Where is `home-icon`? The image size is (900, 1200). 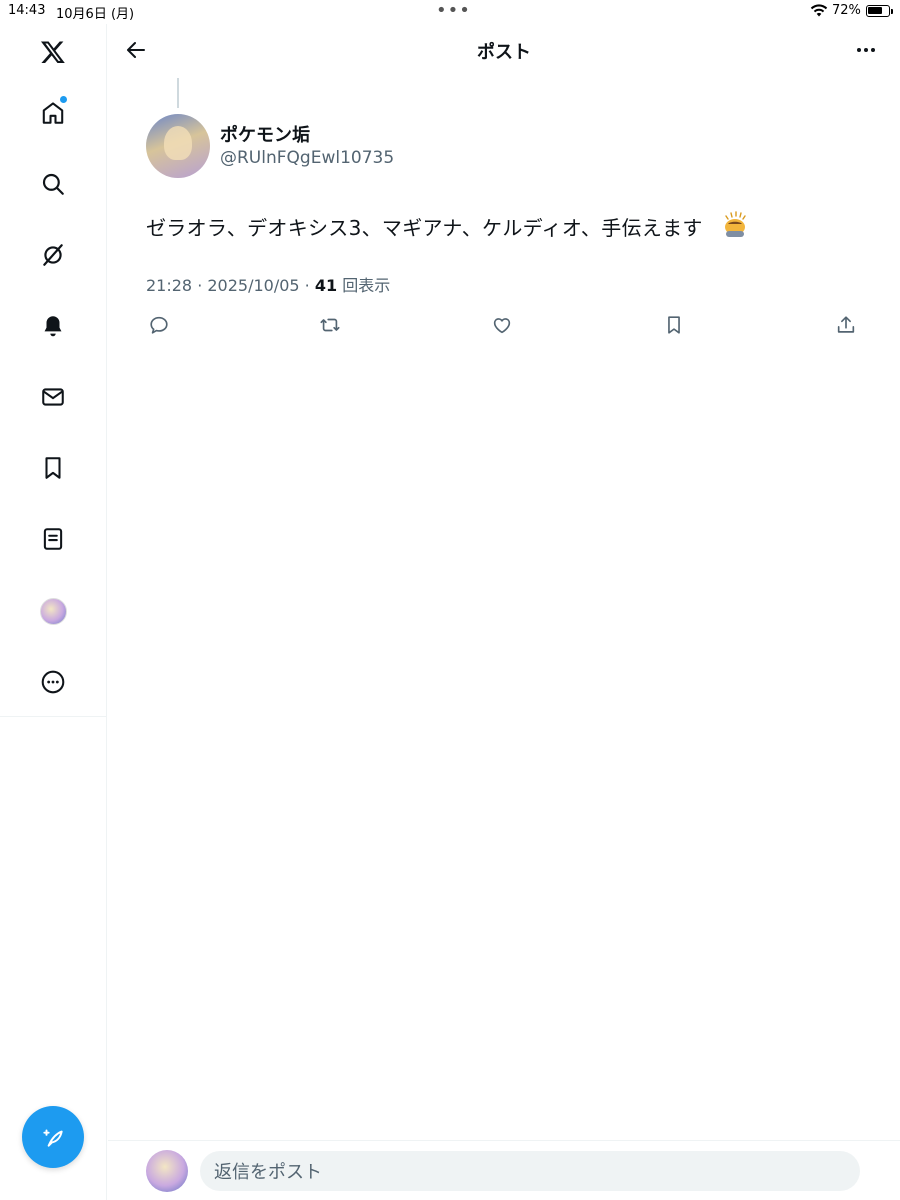 home-icon is located at coordinates (53, 113).